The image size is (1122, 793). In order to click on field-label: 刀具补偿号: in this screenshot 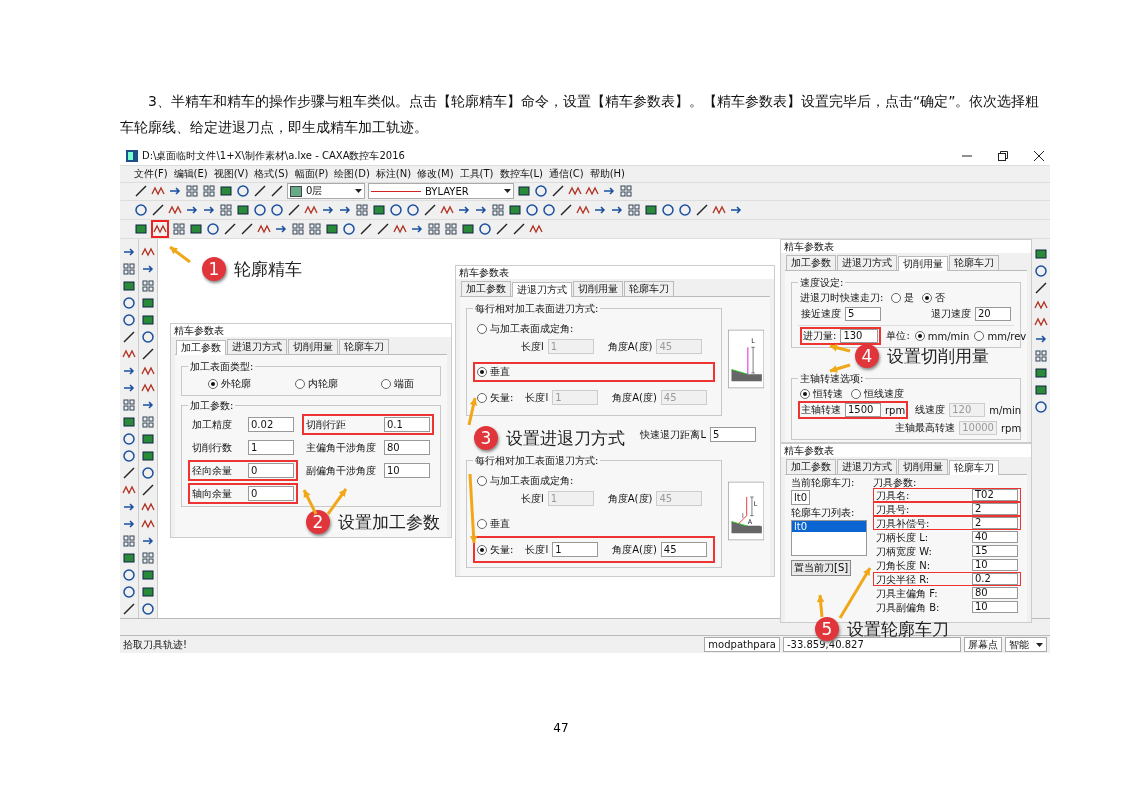, I will do `click(903, 523)`.